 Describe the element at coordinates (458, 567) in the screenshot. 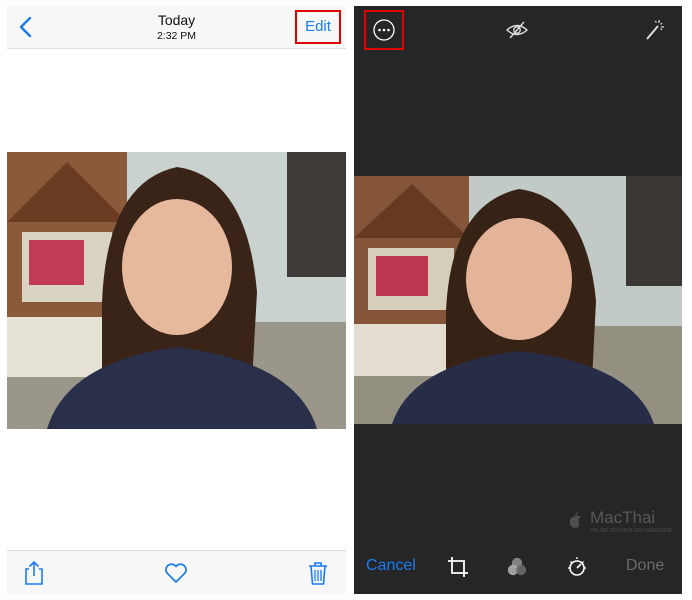

I see `crop-icon` at that location.